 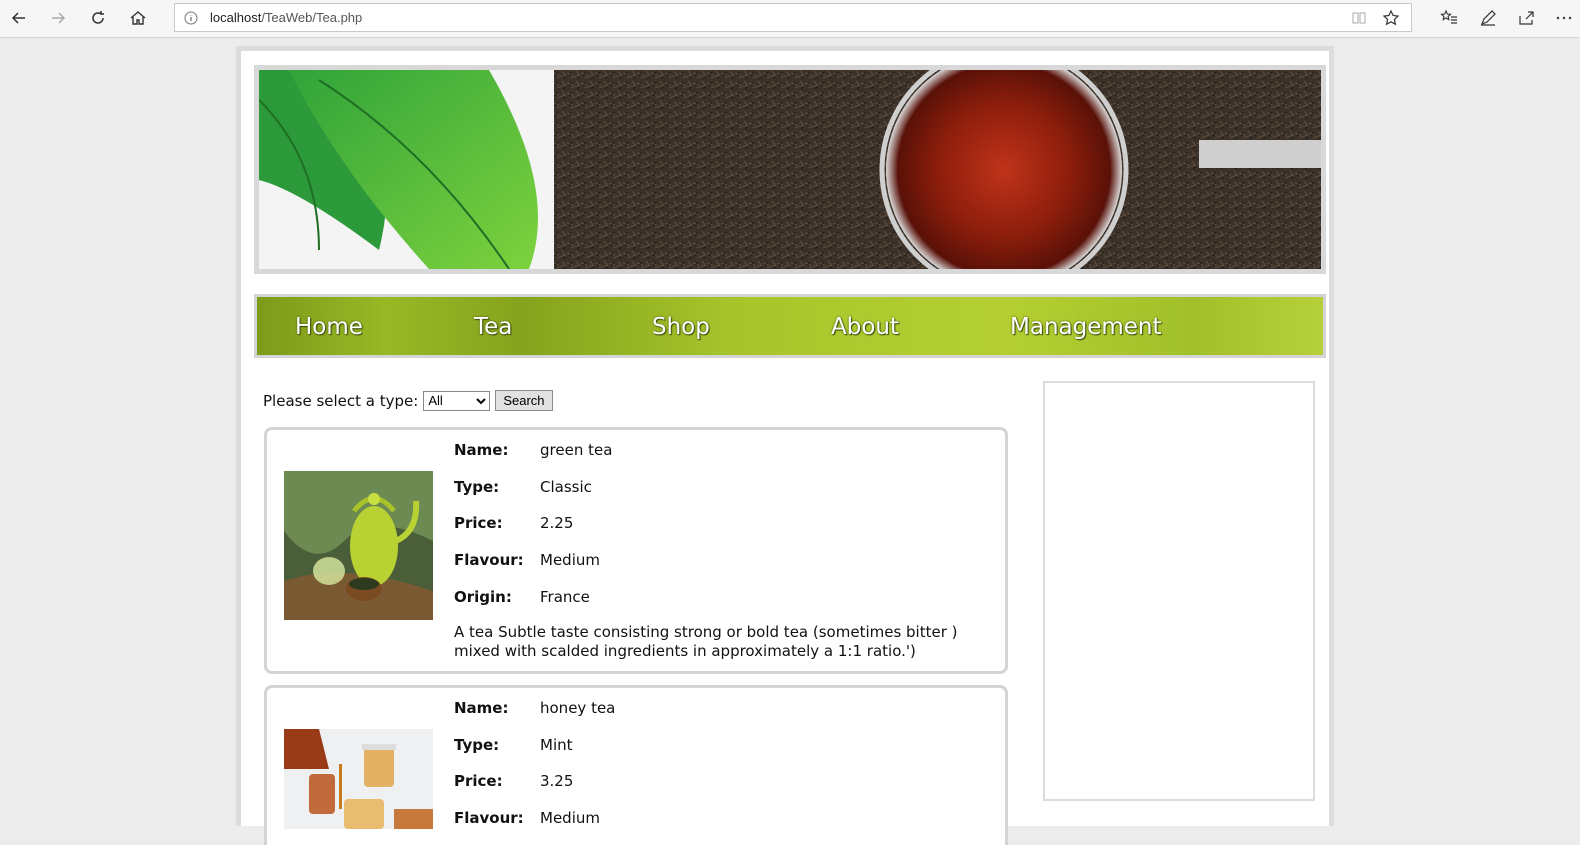 I want to click on type-select: All, so click(x=457, y=400).